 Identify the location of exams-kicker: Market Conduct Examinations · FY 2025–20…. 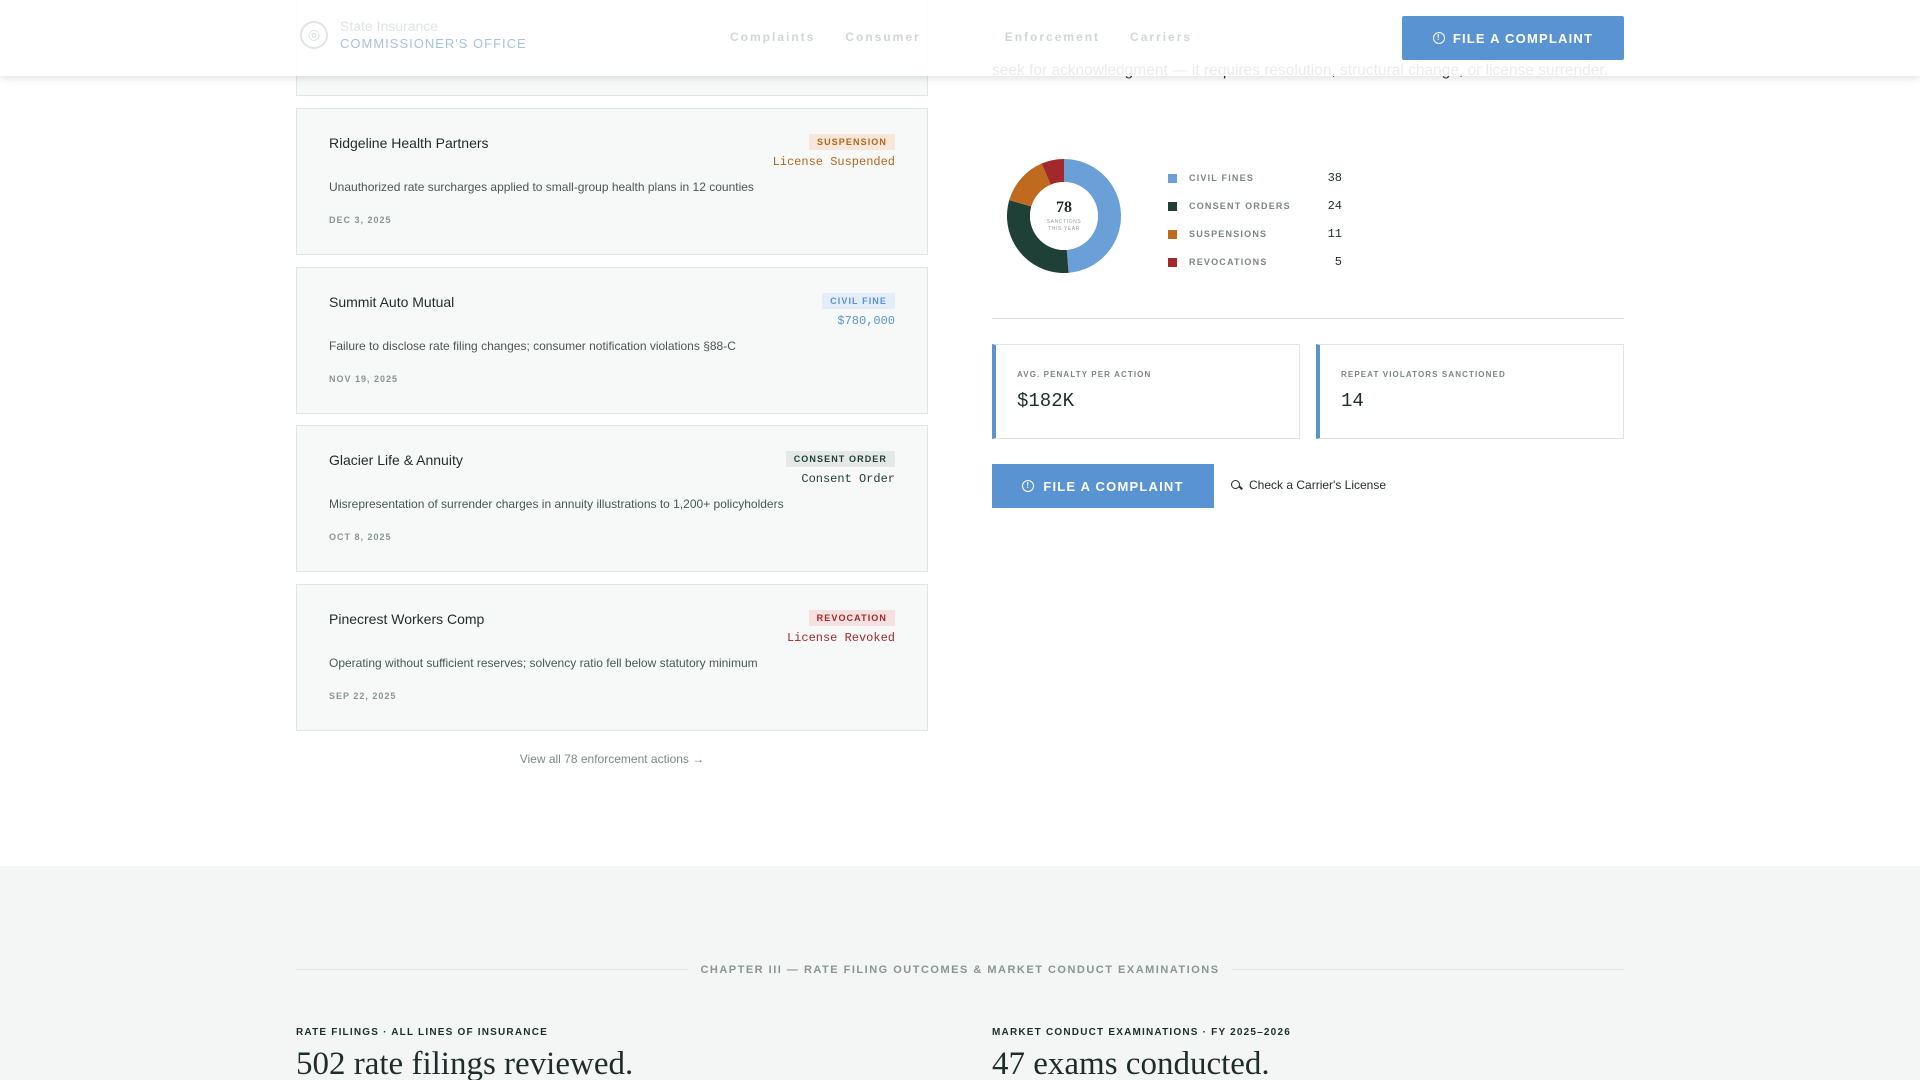
(1141, 1032).